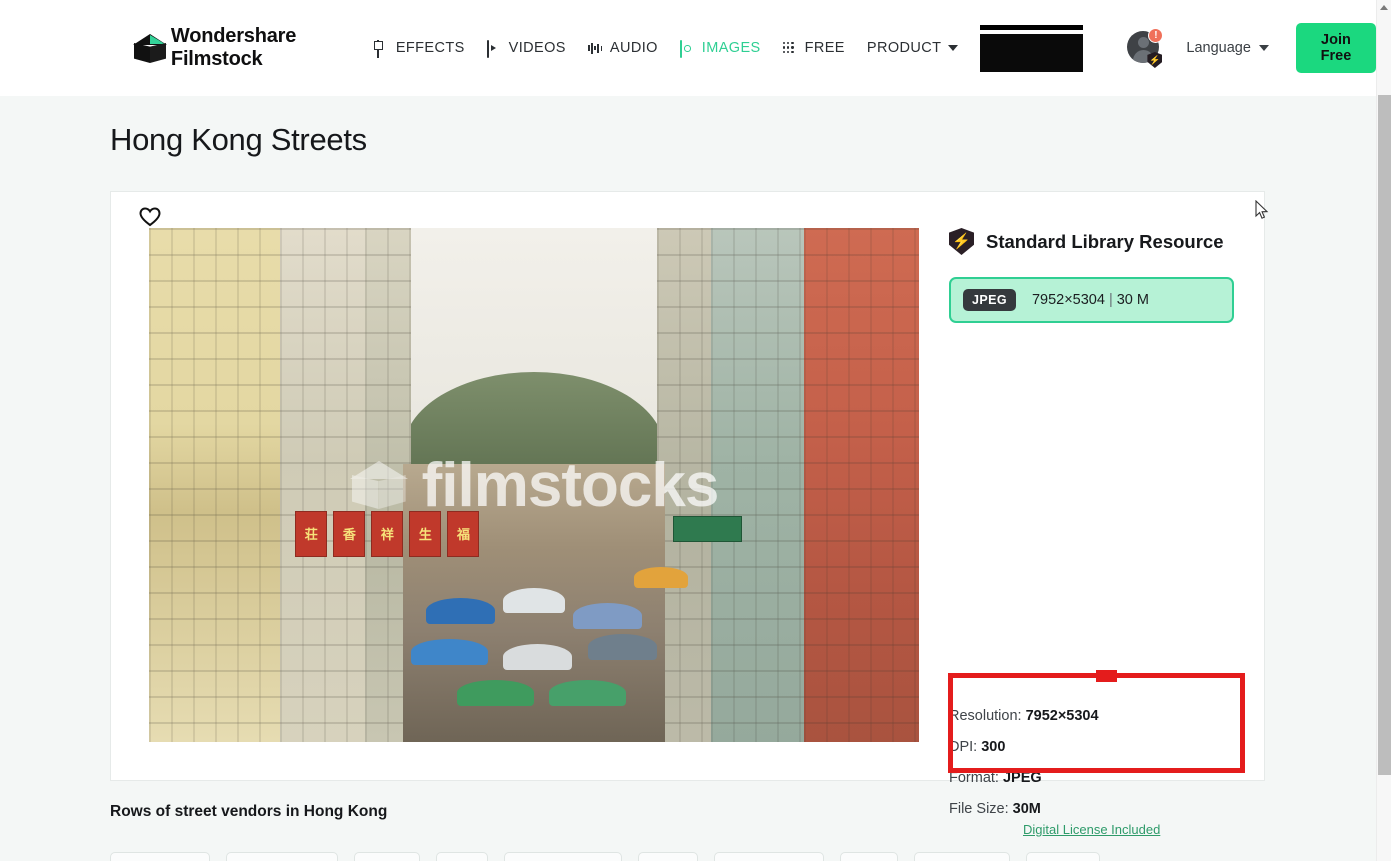  What do you see at coordinates (1099, 778) in the screenshot?
I see `meta-row-format: Format: JPEG` at bounding box center [1099, 778].